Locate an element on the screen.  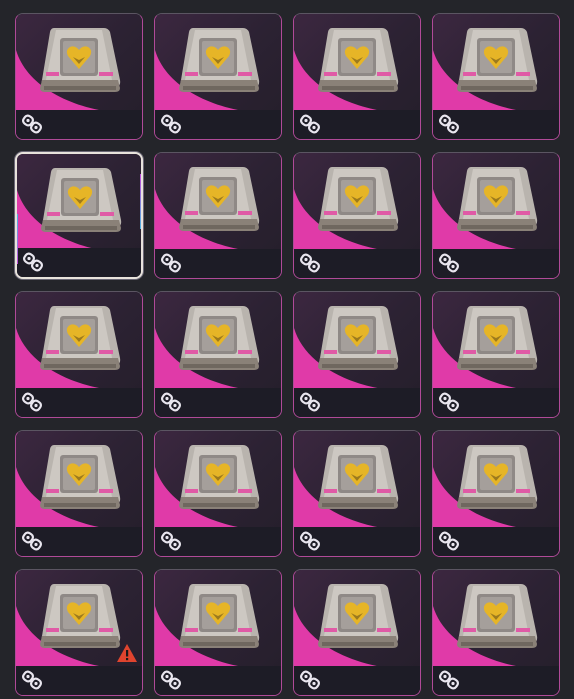
inventory-item-tile-selected is located at coordinates (79, 215).